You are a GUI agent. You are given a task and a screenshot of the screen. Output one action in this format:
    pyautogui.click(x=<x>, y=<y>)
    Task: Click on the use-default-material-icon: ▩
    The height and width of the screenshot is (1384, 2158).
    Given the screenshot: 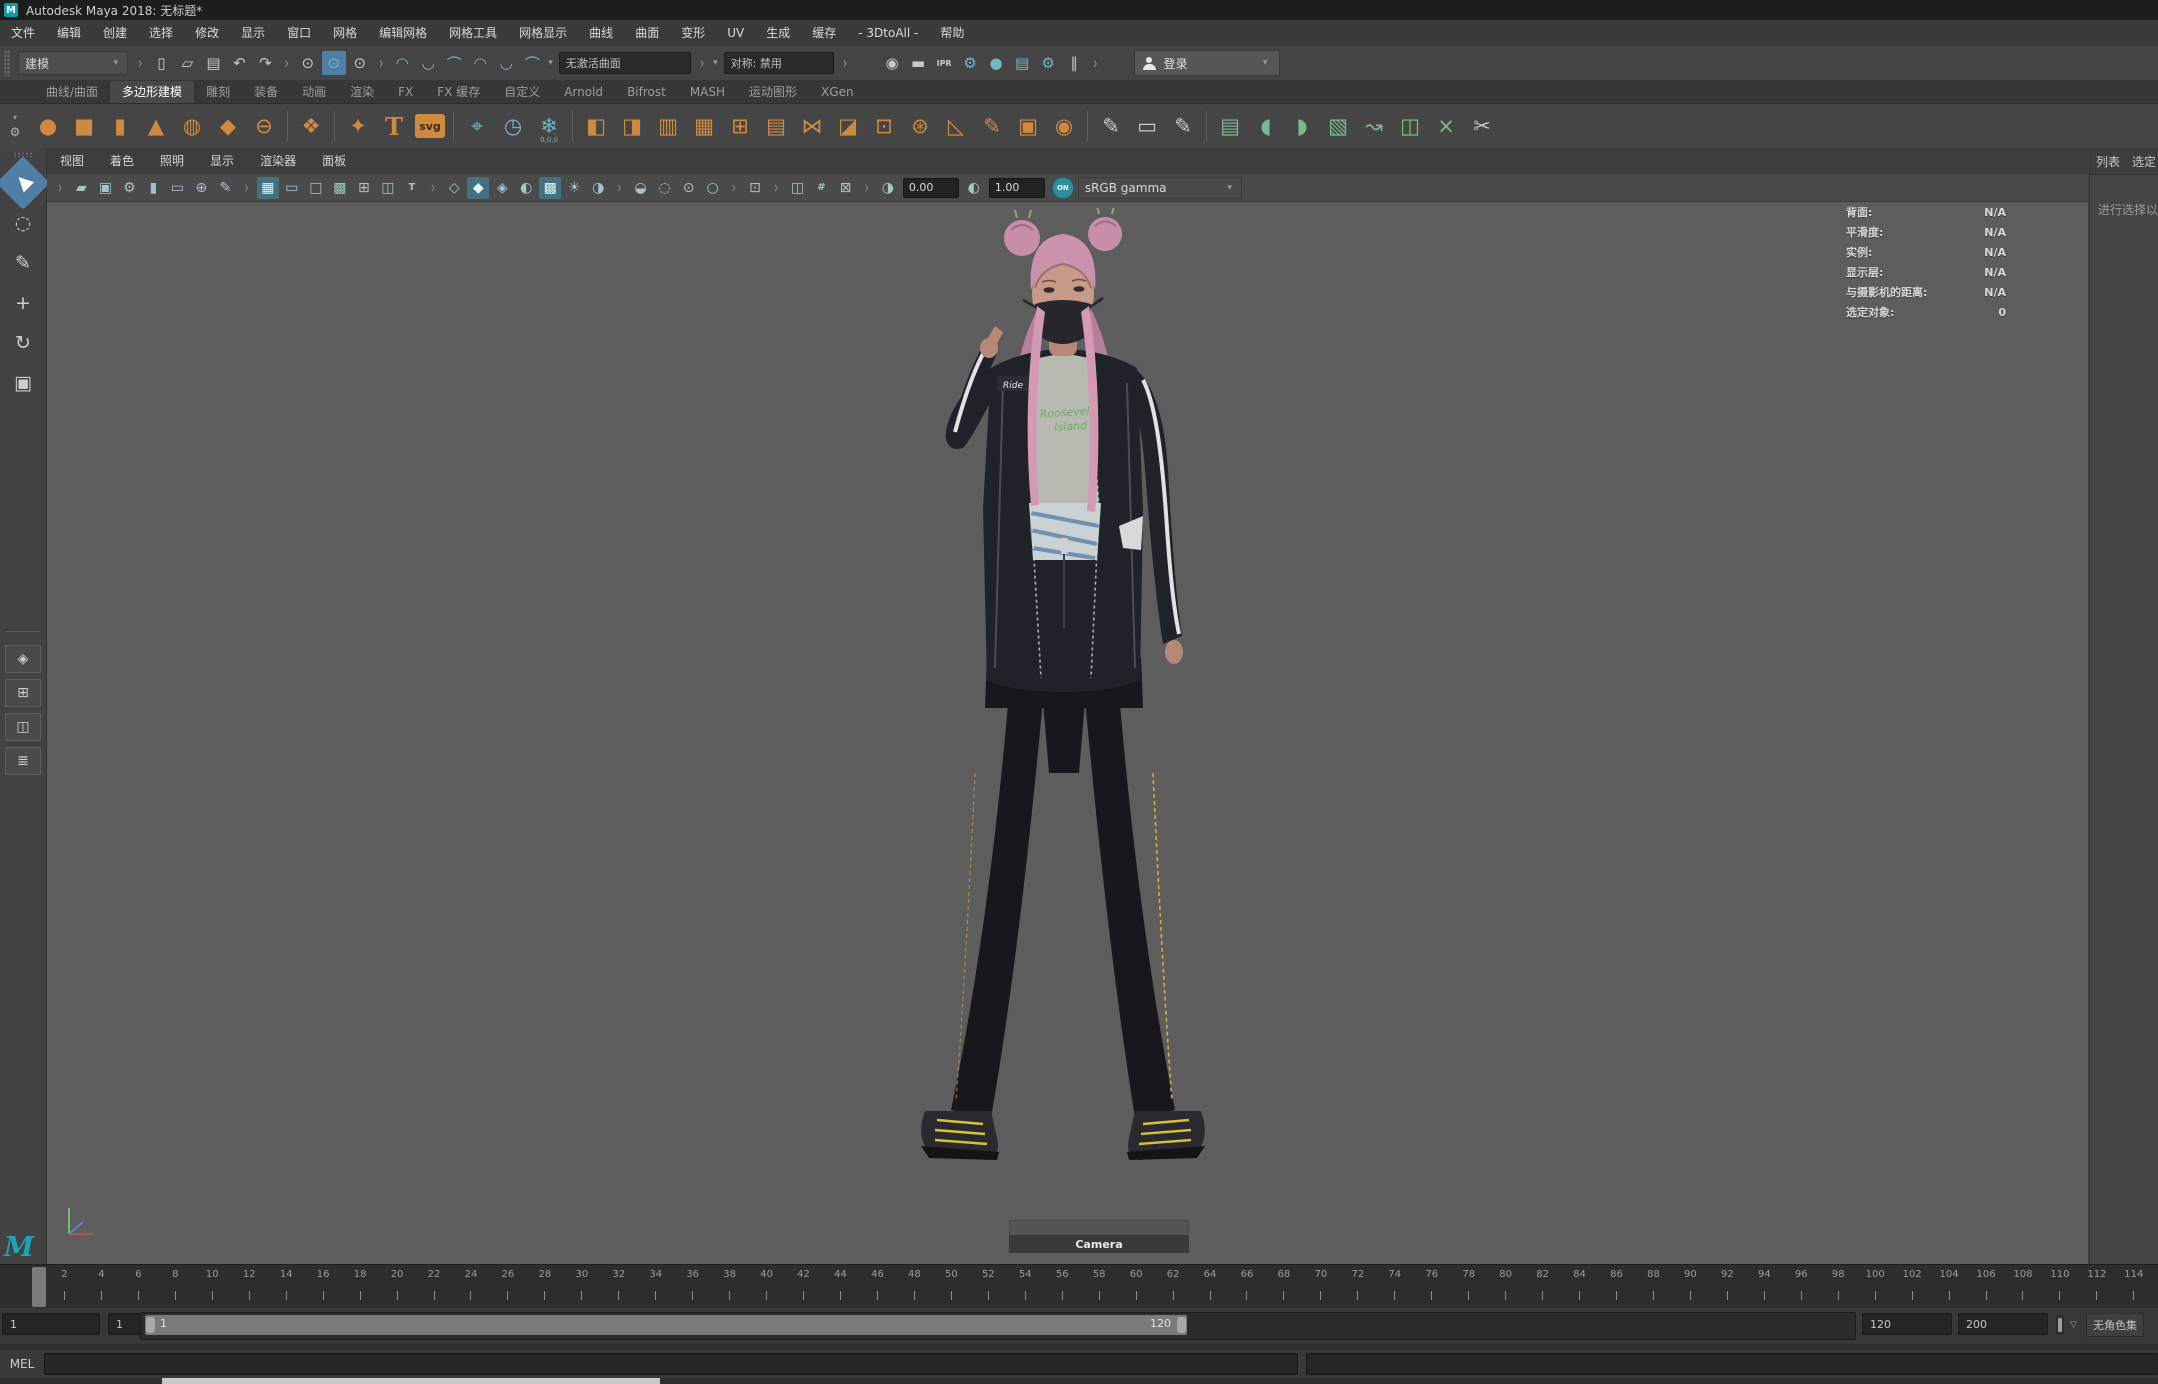 What is the action you would take?
    pyautogui.click(x=550, y=187)
    